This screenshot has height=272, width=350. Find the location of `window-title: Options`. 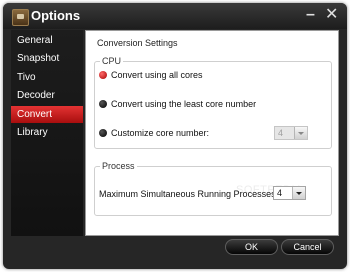

window-title: Options is located at coordinates (56, 15).